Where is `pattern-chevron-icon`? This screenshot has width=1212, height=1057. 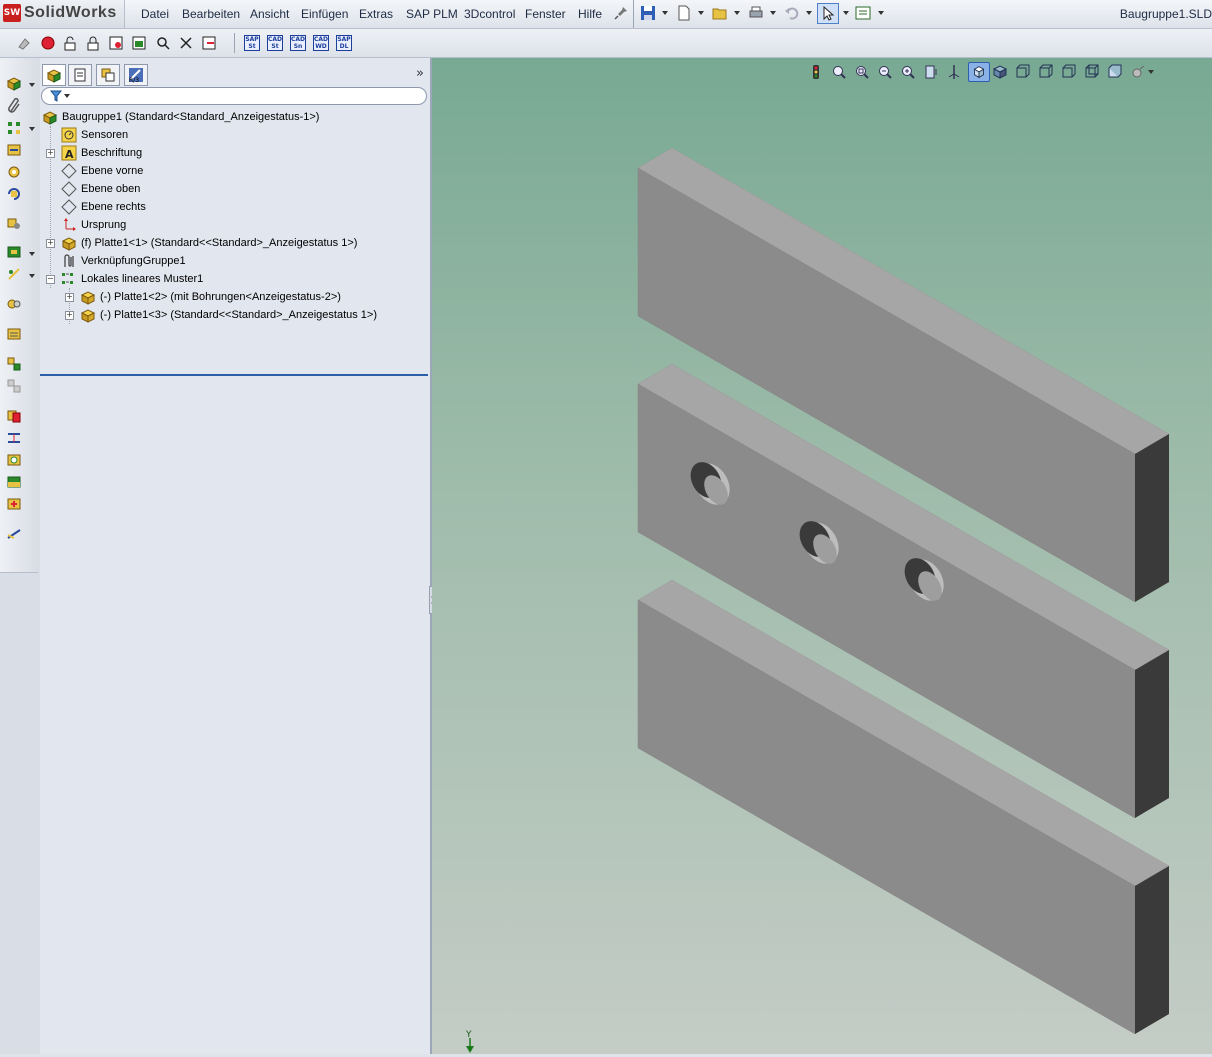
pattern-chevron-icon is located at coordinates (32, 129).